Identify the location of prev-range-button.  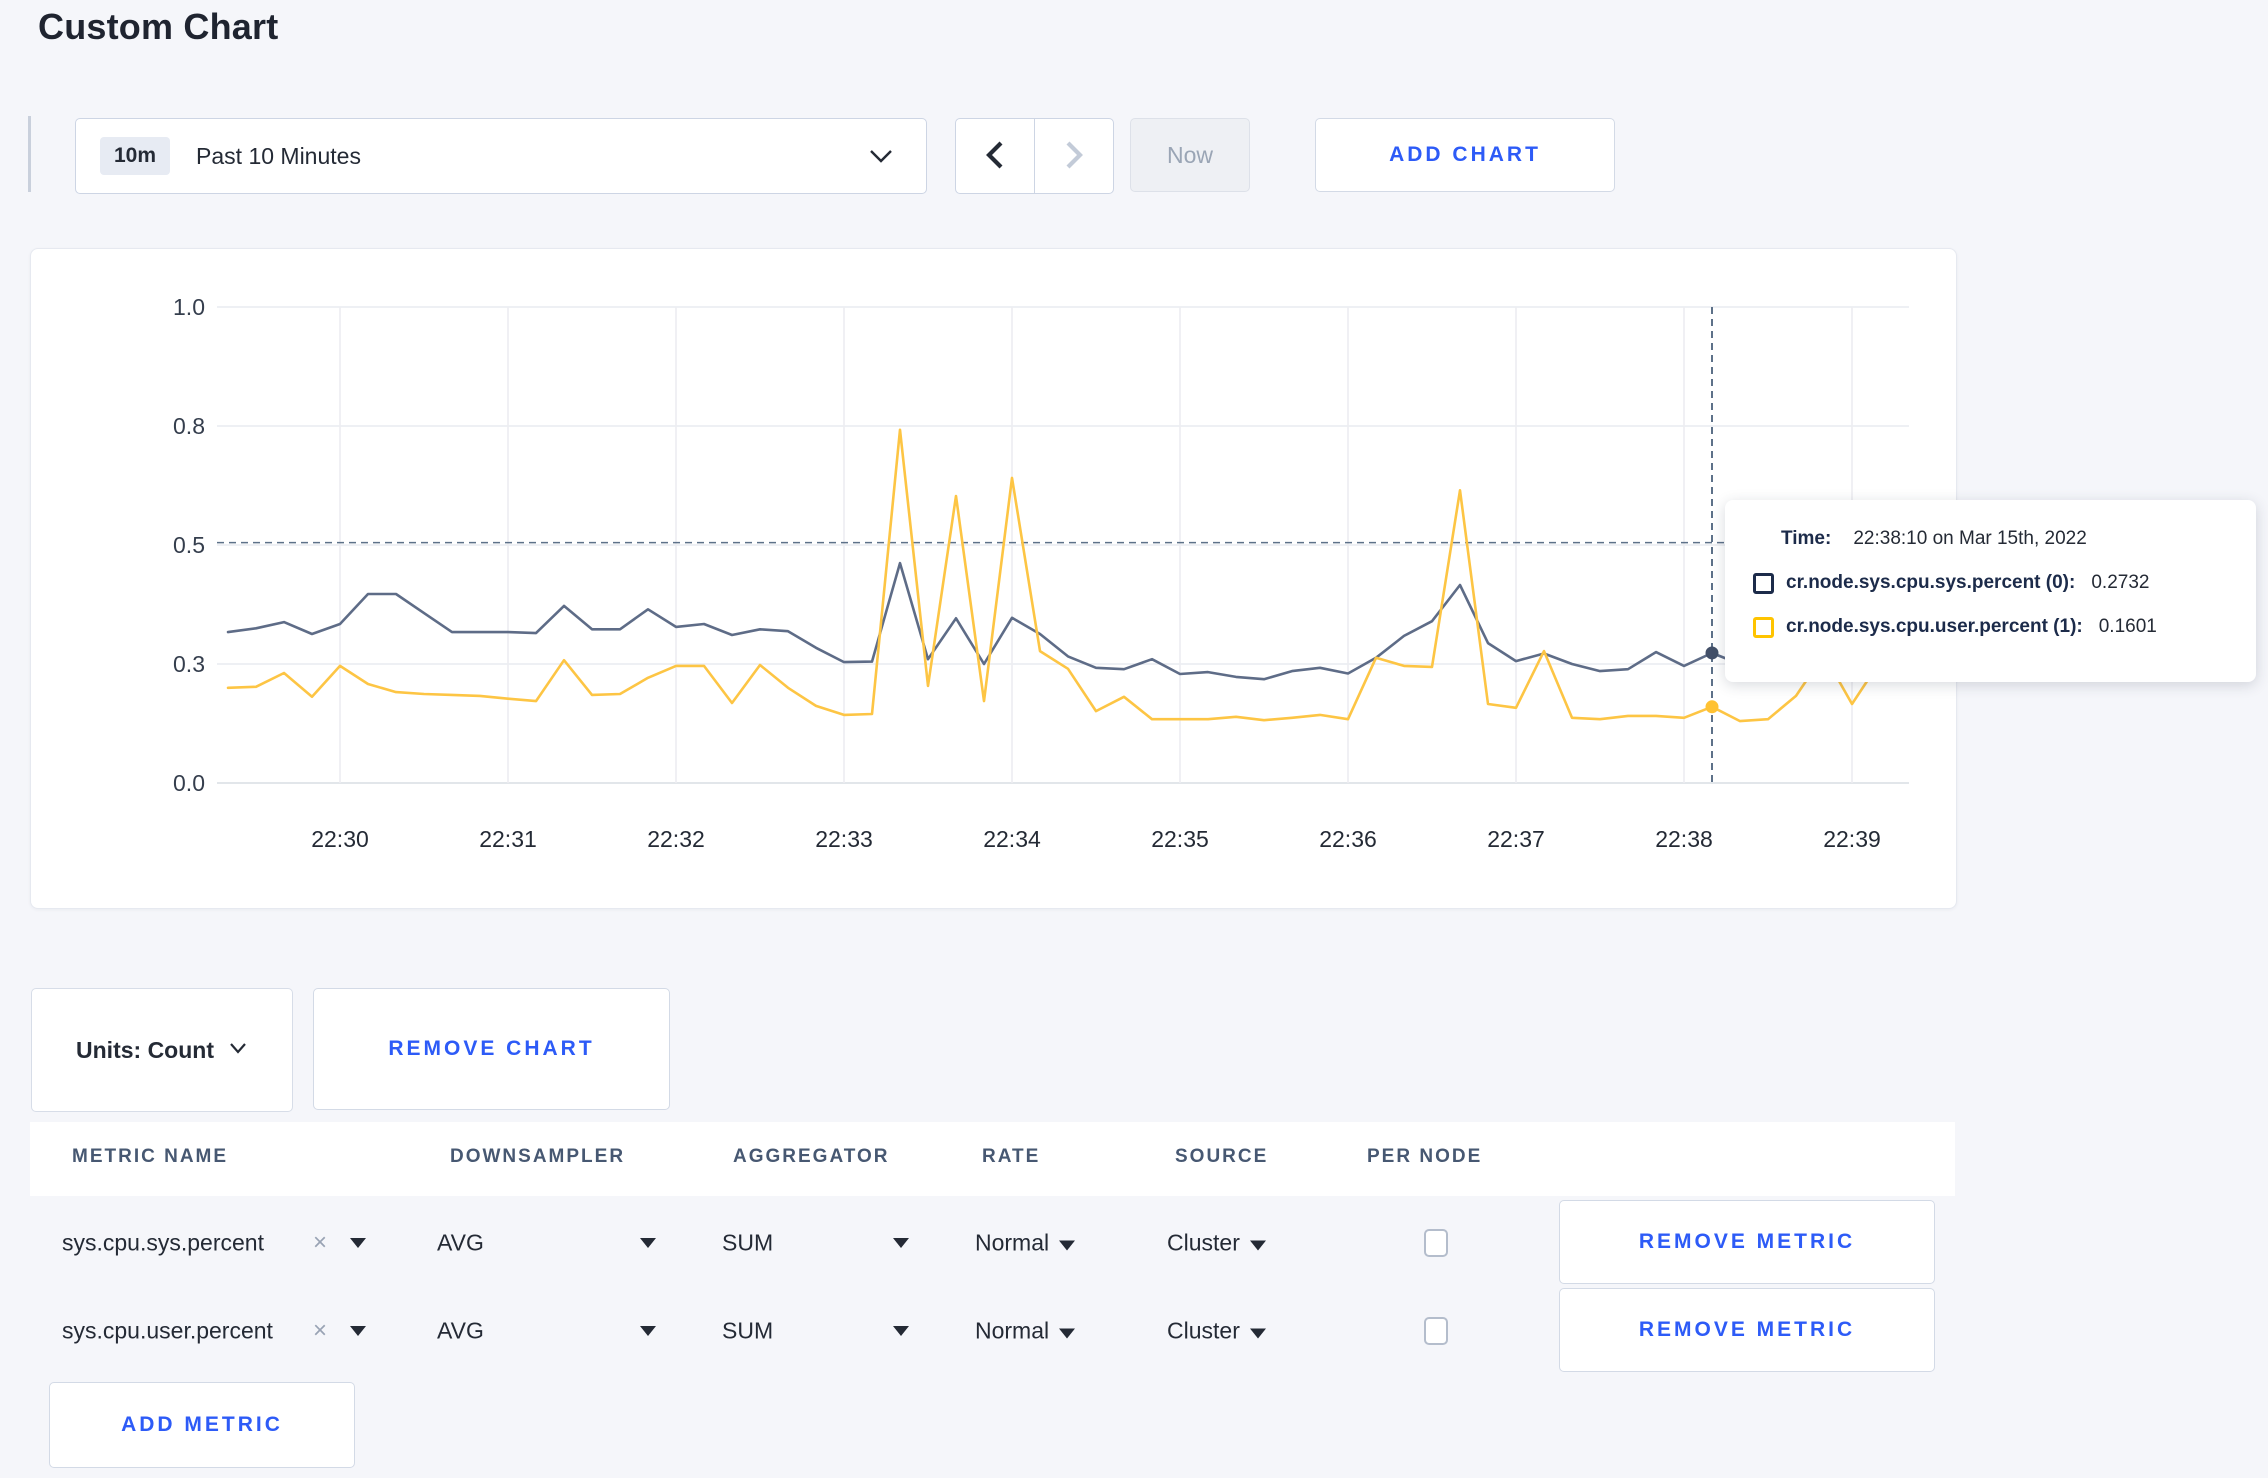
(995, 156).